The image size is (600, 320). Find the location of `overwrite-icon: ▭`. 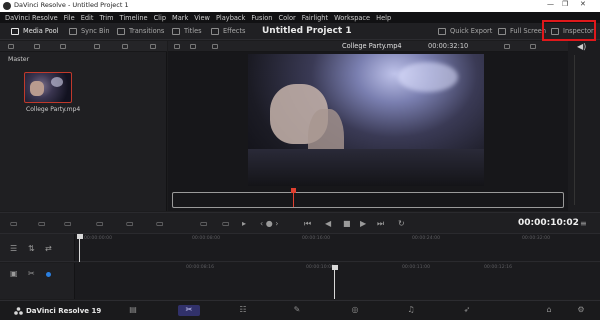

overwrite-icon: ▭ is located at coordinates (68, 223).